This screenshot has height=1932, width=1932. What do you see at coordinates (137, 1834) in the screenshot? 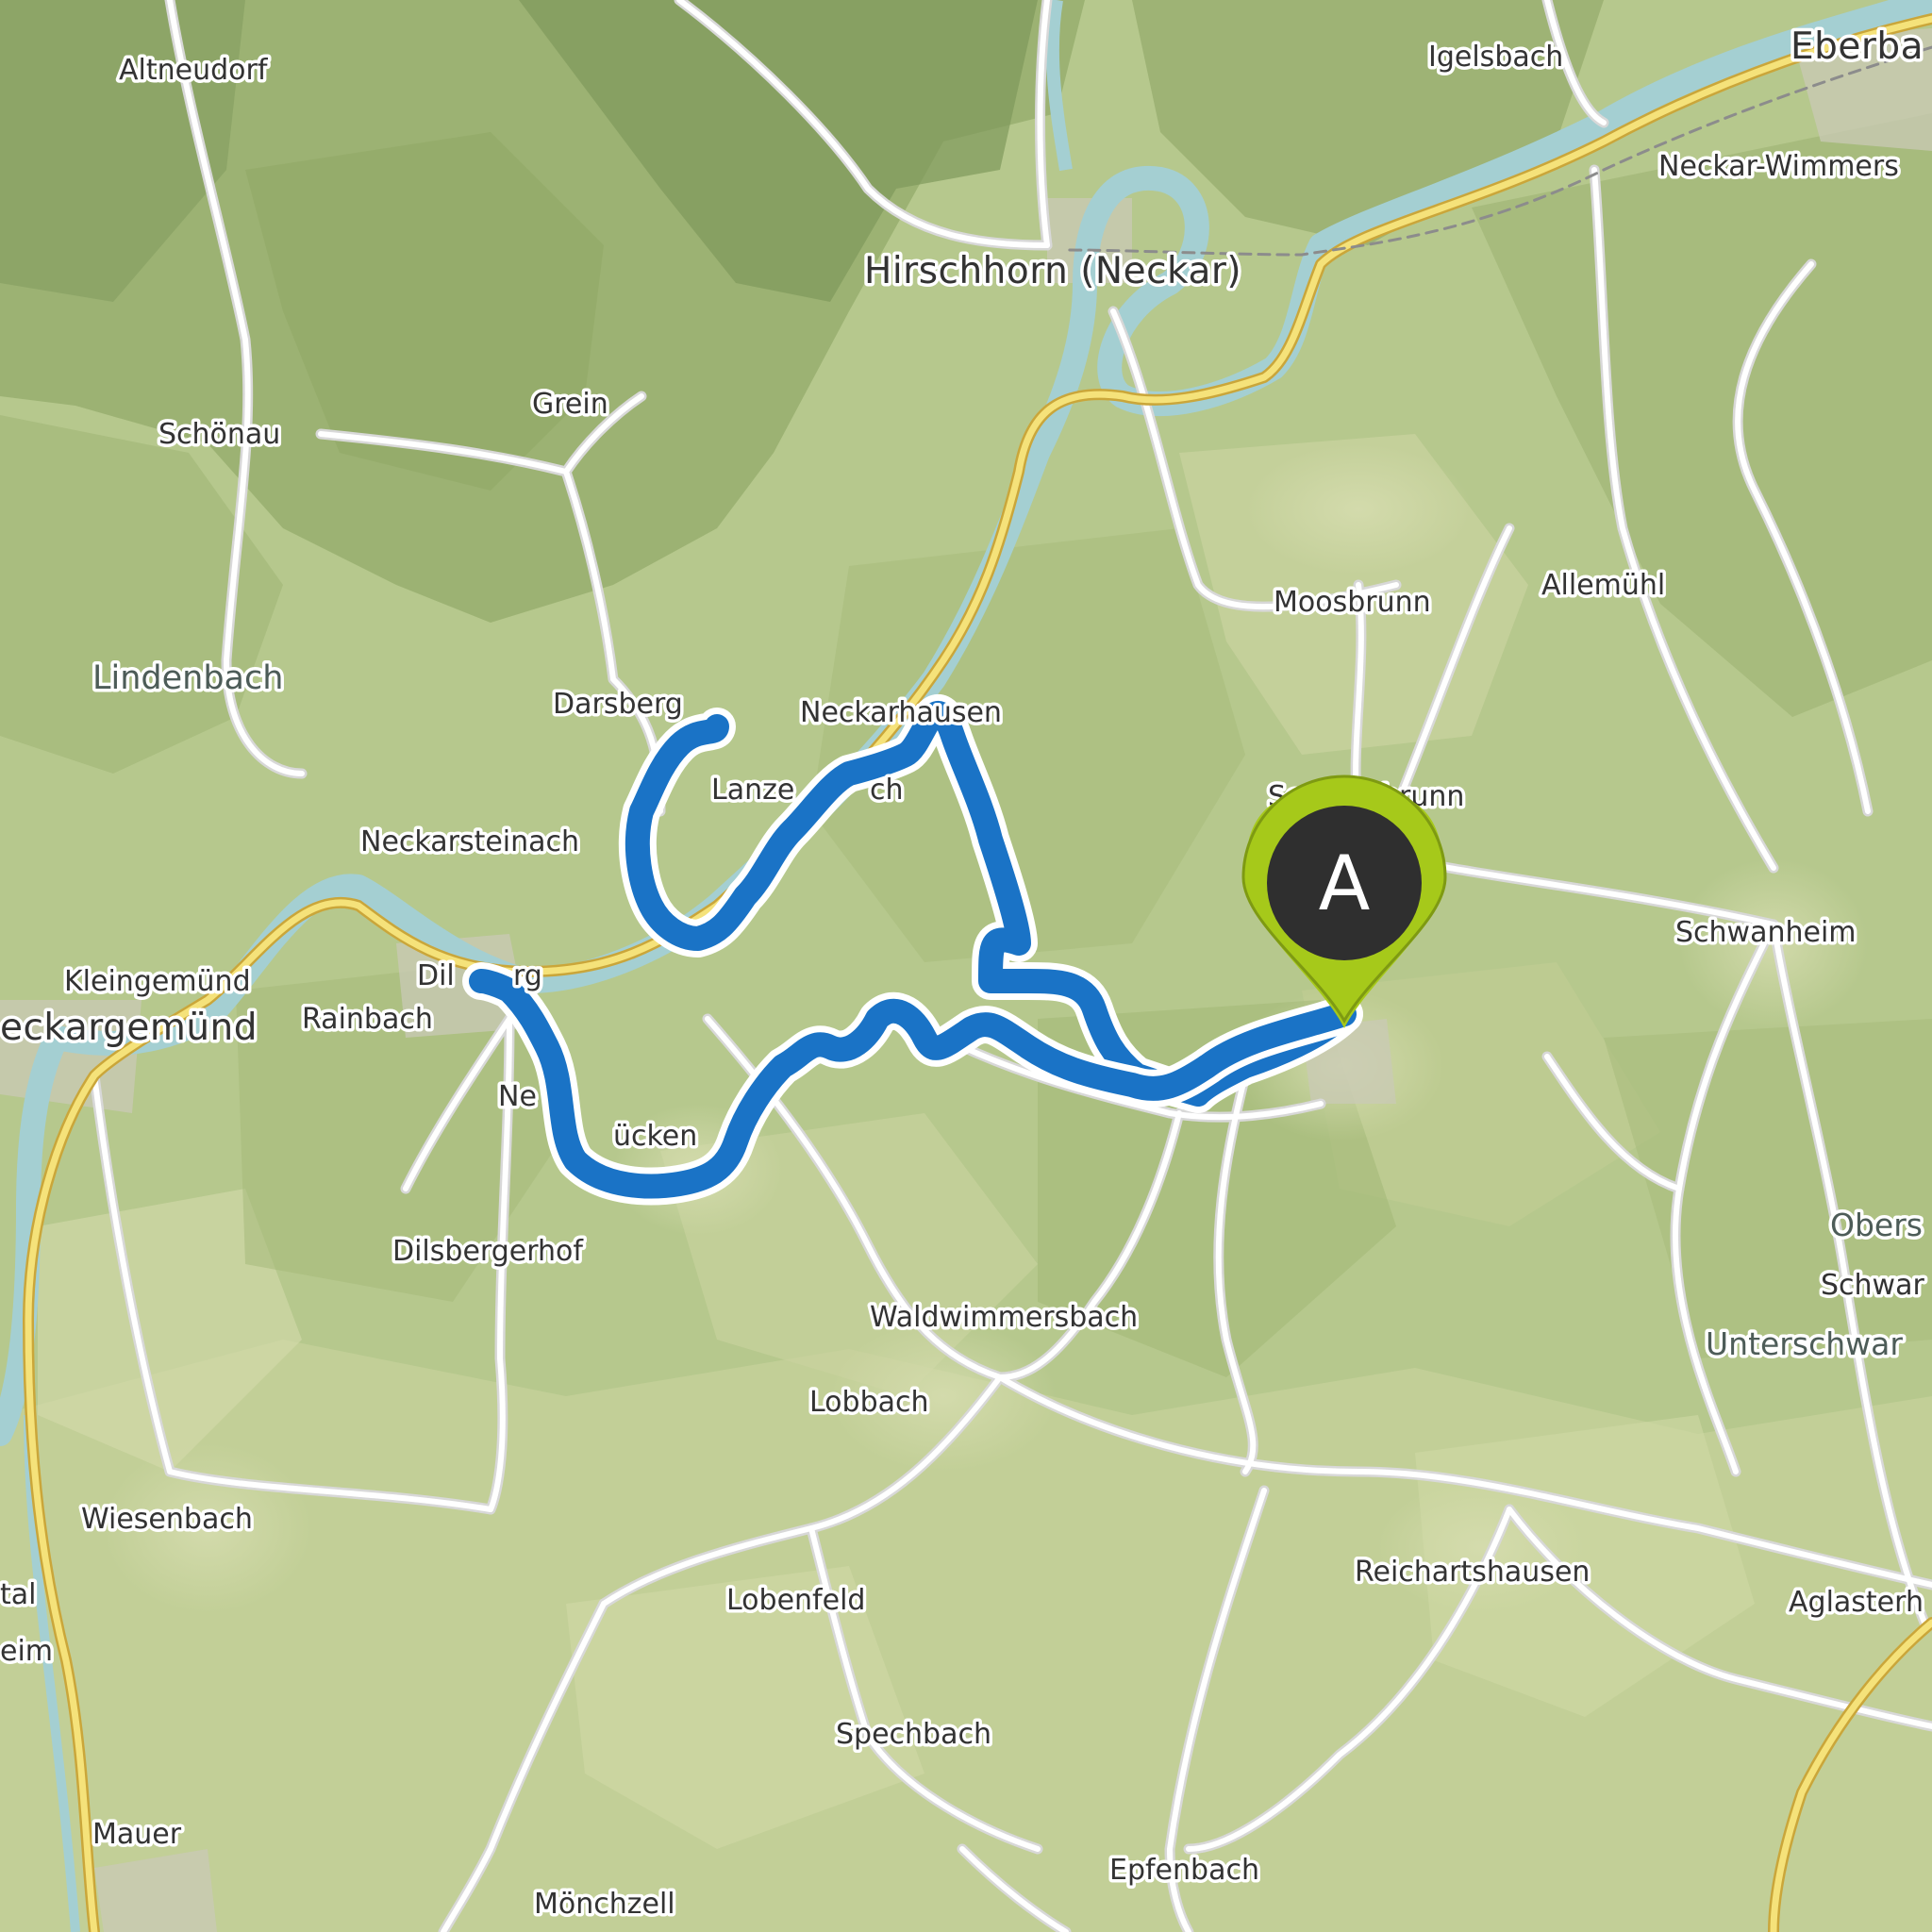
I see `label-mauer: Mauer` at bounding box center [137, 1834].